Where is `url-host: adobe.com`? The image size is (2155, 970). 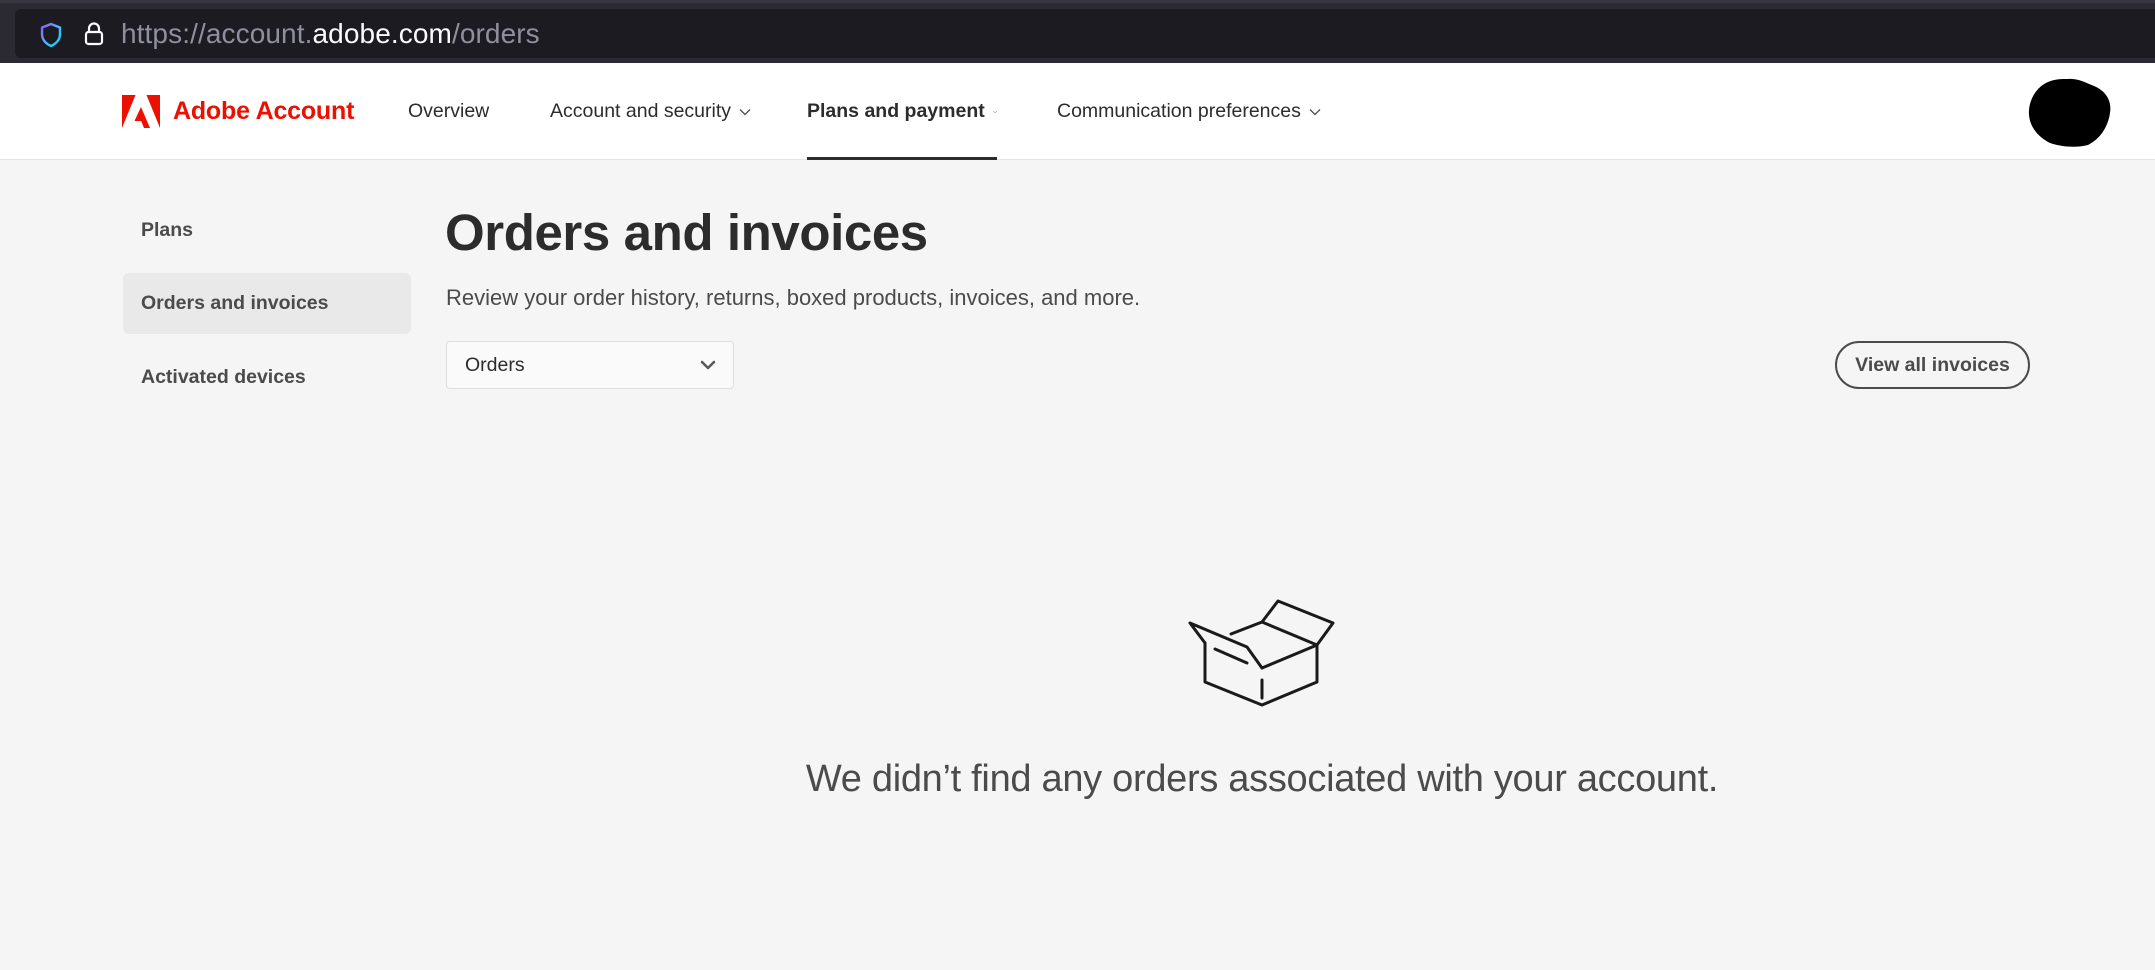 url-host: adobe.com is located at coordinates (382, 33).